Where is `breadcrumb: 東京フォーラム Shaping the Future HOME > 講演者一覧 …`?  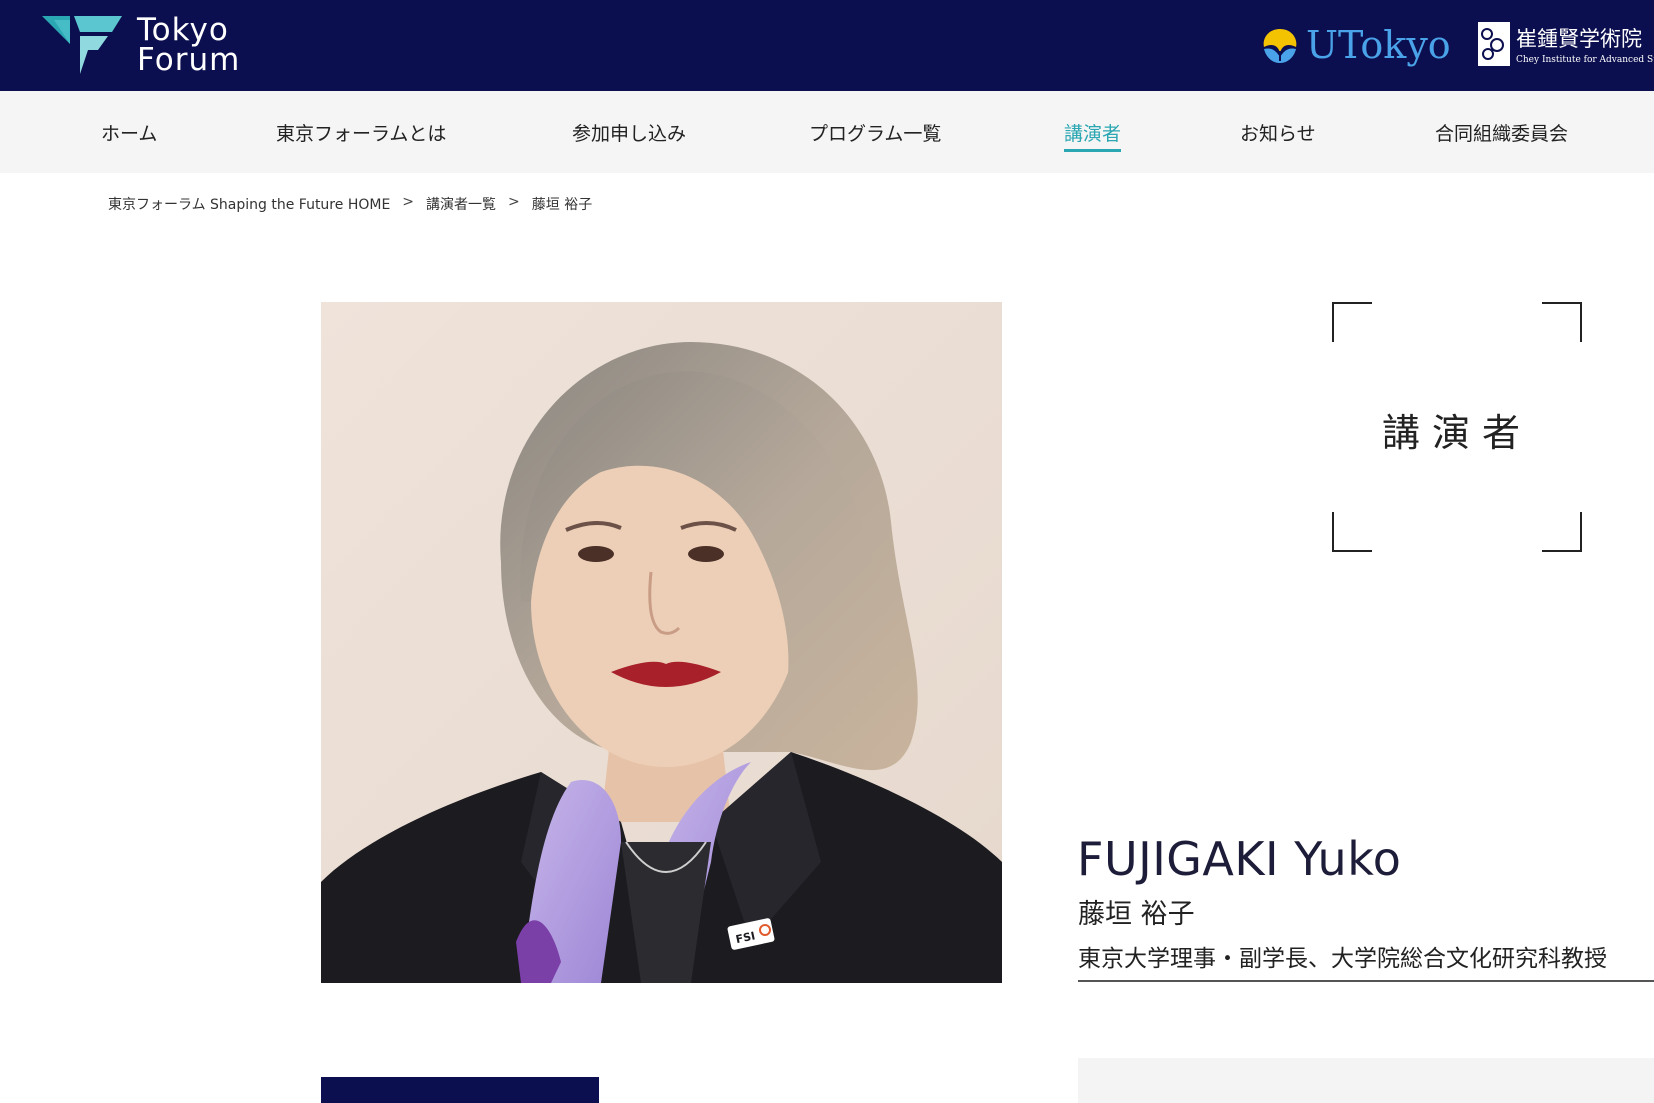 breadcrumb: 東京フォーラム Shaping the Future HOME > 講演者一覧 … is located at coordinates (350, 204).